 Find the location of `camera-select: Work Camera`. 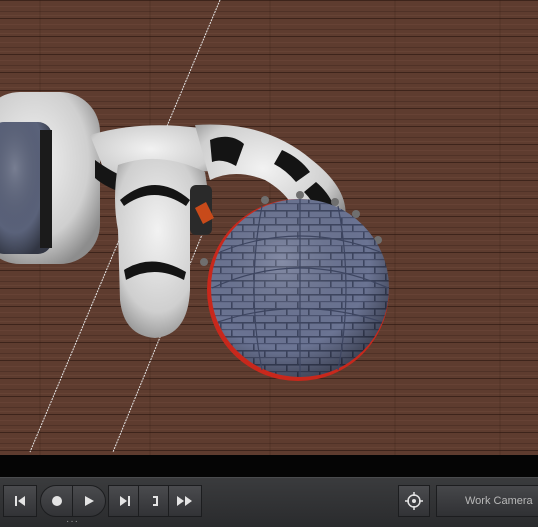

camera-select: Work Camera is located at coordinates (487, 501).